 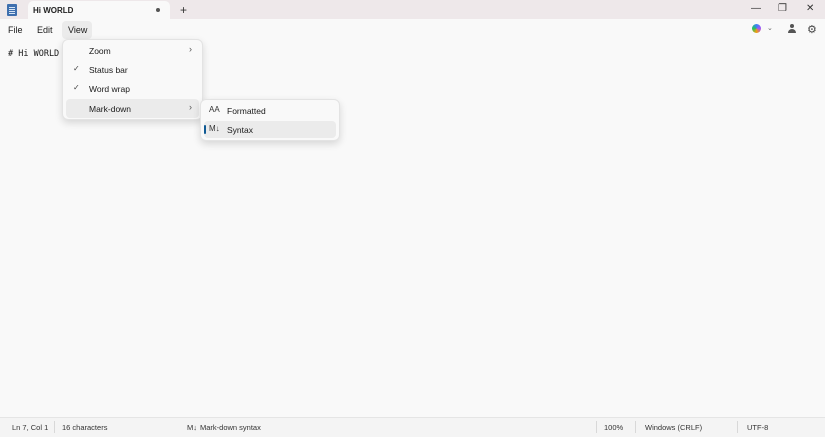 What do you see at coordinates (53, 10) in the screenshot?
I see `tab-title: Hi WORLD` at bounding box center [53, 10].